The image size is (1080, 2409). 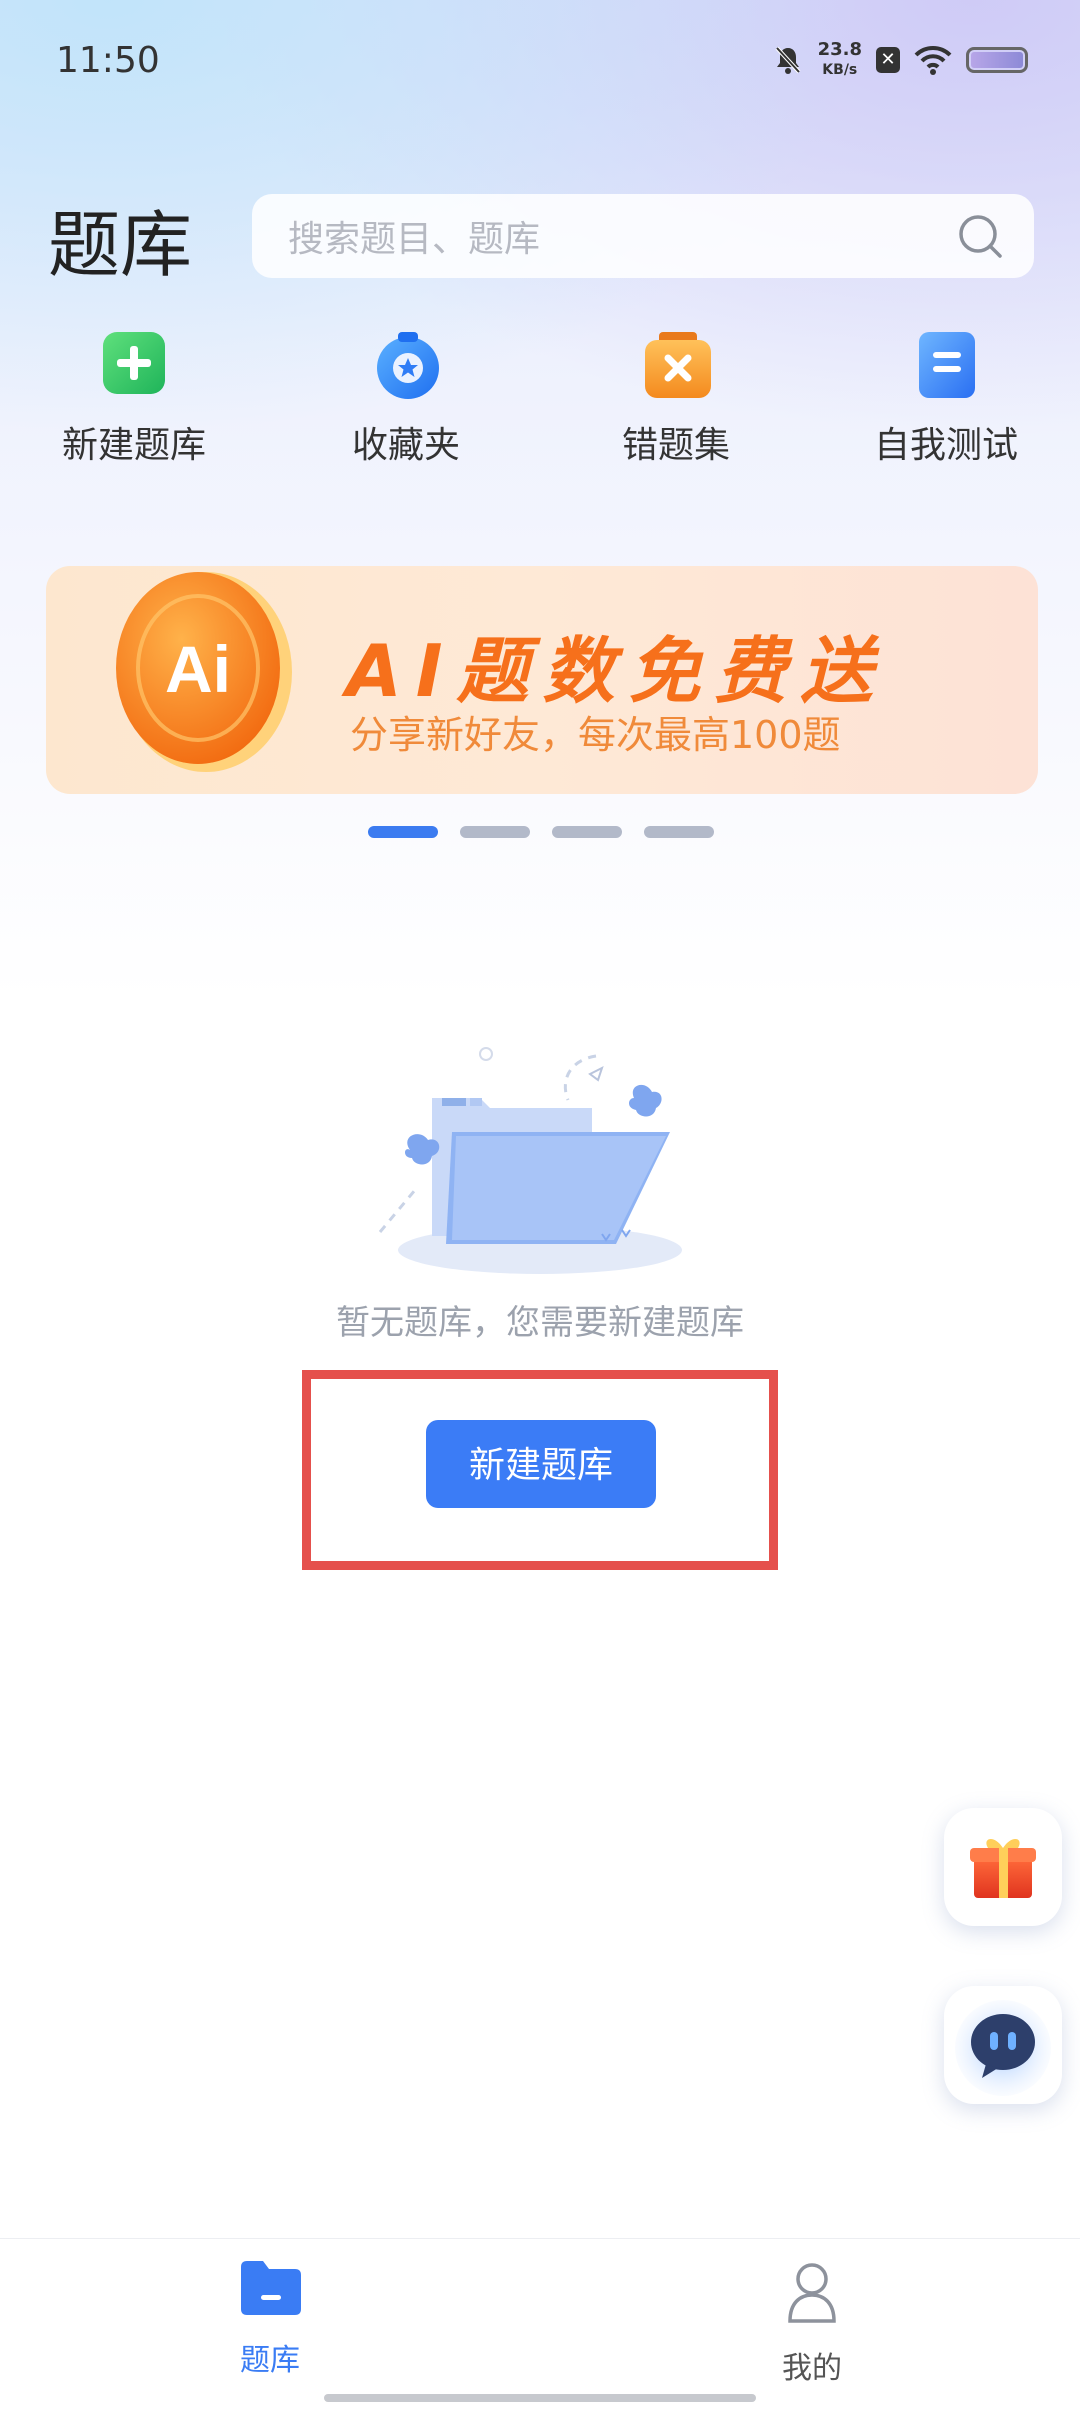 I want to click on gift-button, so click(x=1003, y=1867).